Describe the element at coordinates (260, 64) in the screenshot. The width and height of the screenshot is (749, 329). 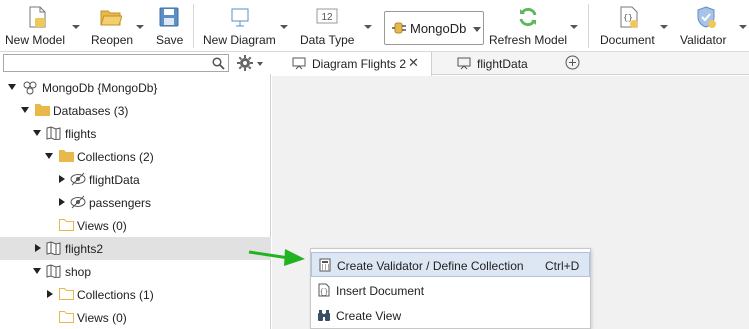
I see `gear-dropdown-arrow` at that location.